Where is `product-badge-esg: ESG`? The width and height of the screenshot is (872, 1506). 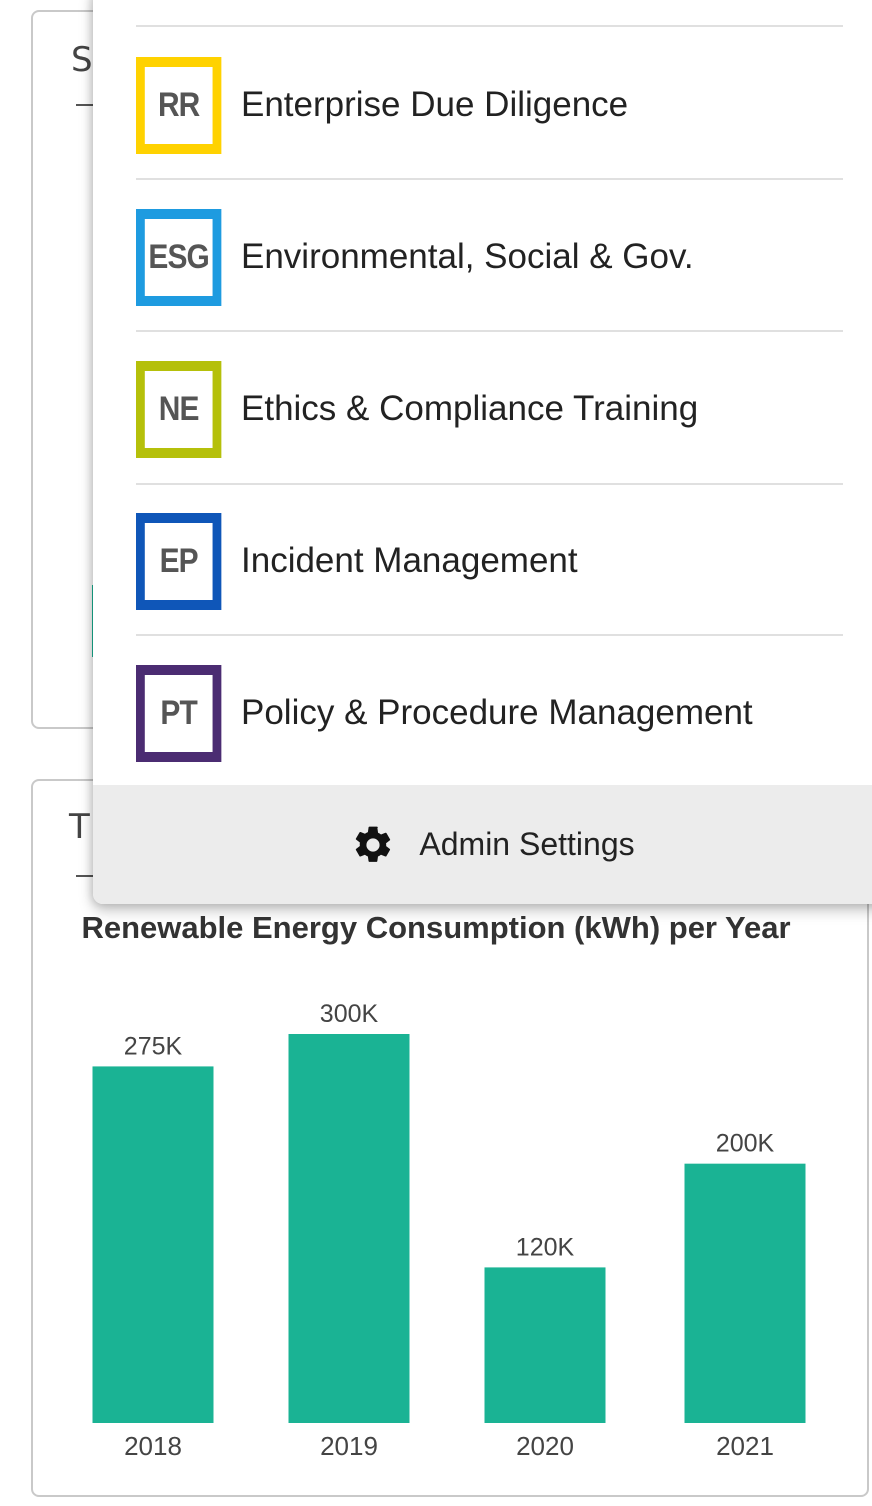
product-badge-esg: ESG is located at coordinates (179, 257).